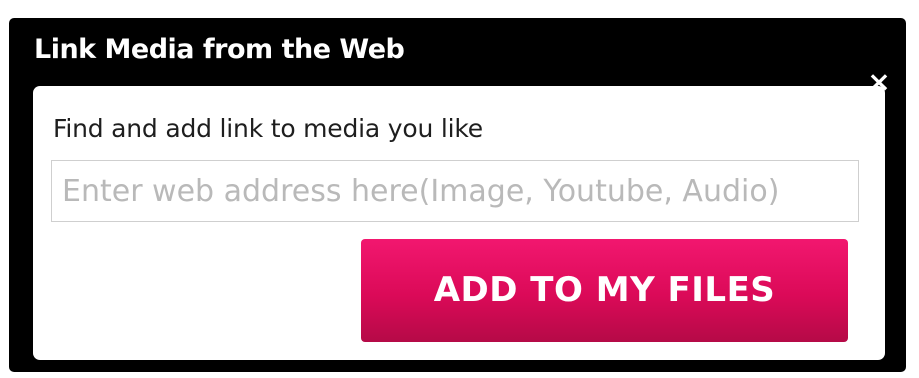 The height and width of the screenshot is (378, 919). What do you see at coordinates (268, 128) in the screenshot?
I see `instruction-label: Find and add link to media you like` at bounding box center [268, 128].